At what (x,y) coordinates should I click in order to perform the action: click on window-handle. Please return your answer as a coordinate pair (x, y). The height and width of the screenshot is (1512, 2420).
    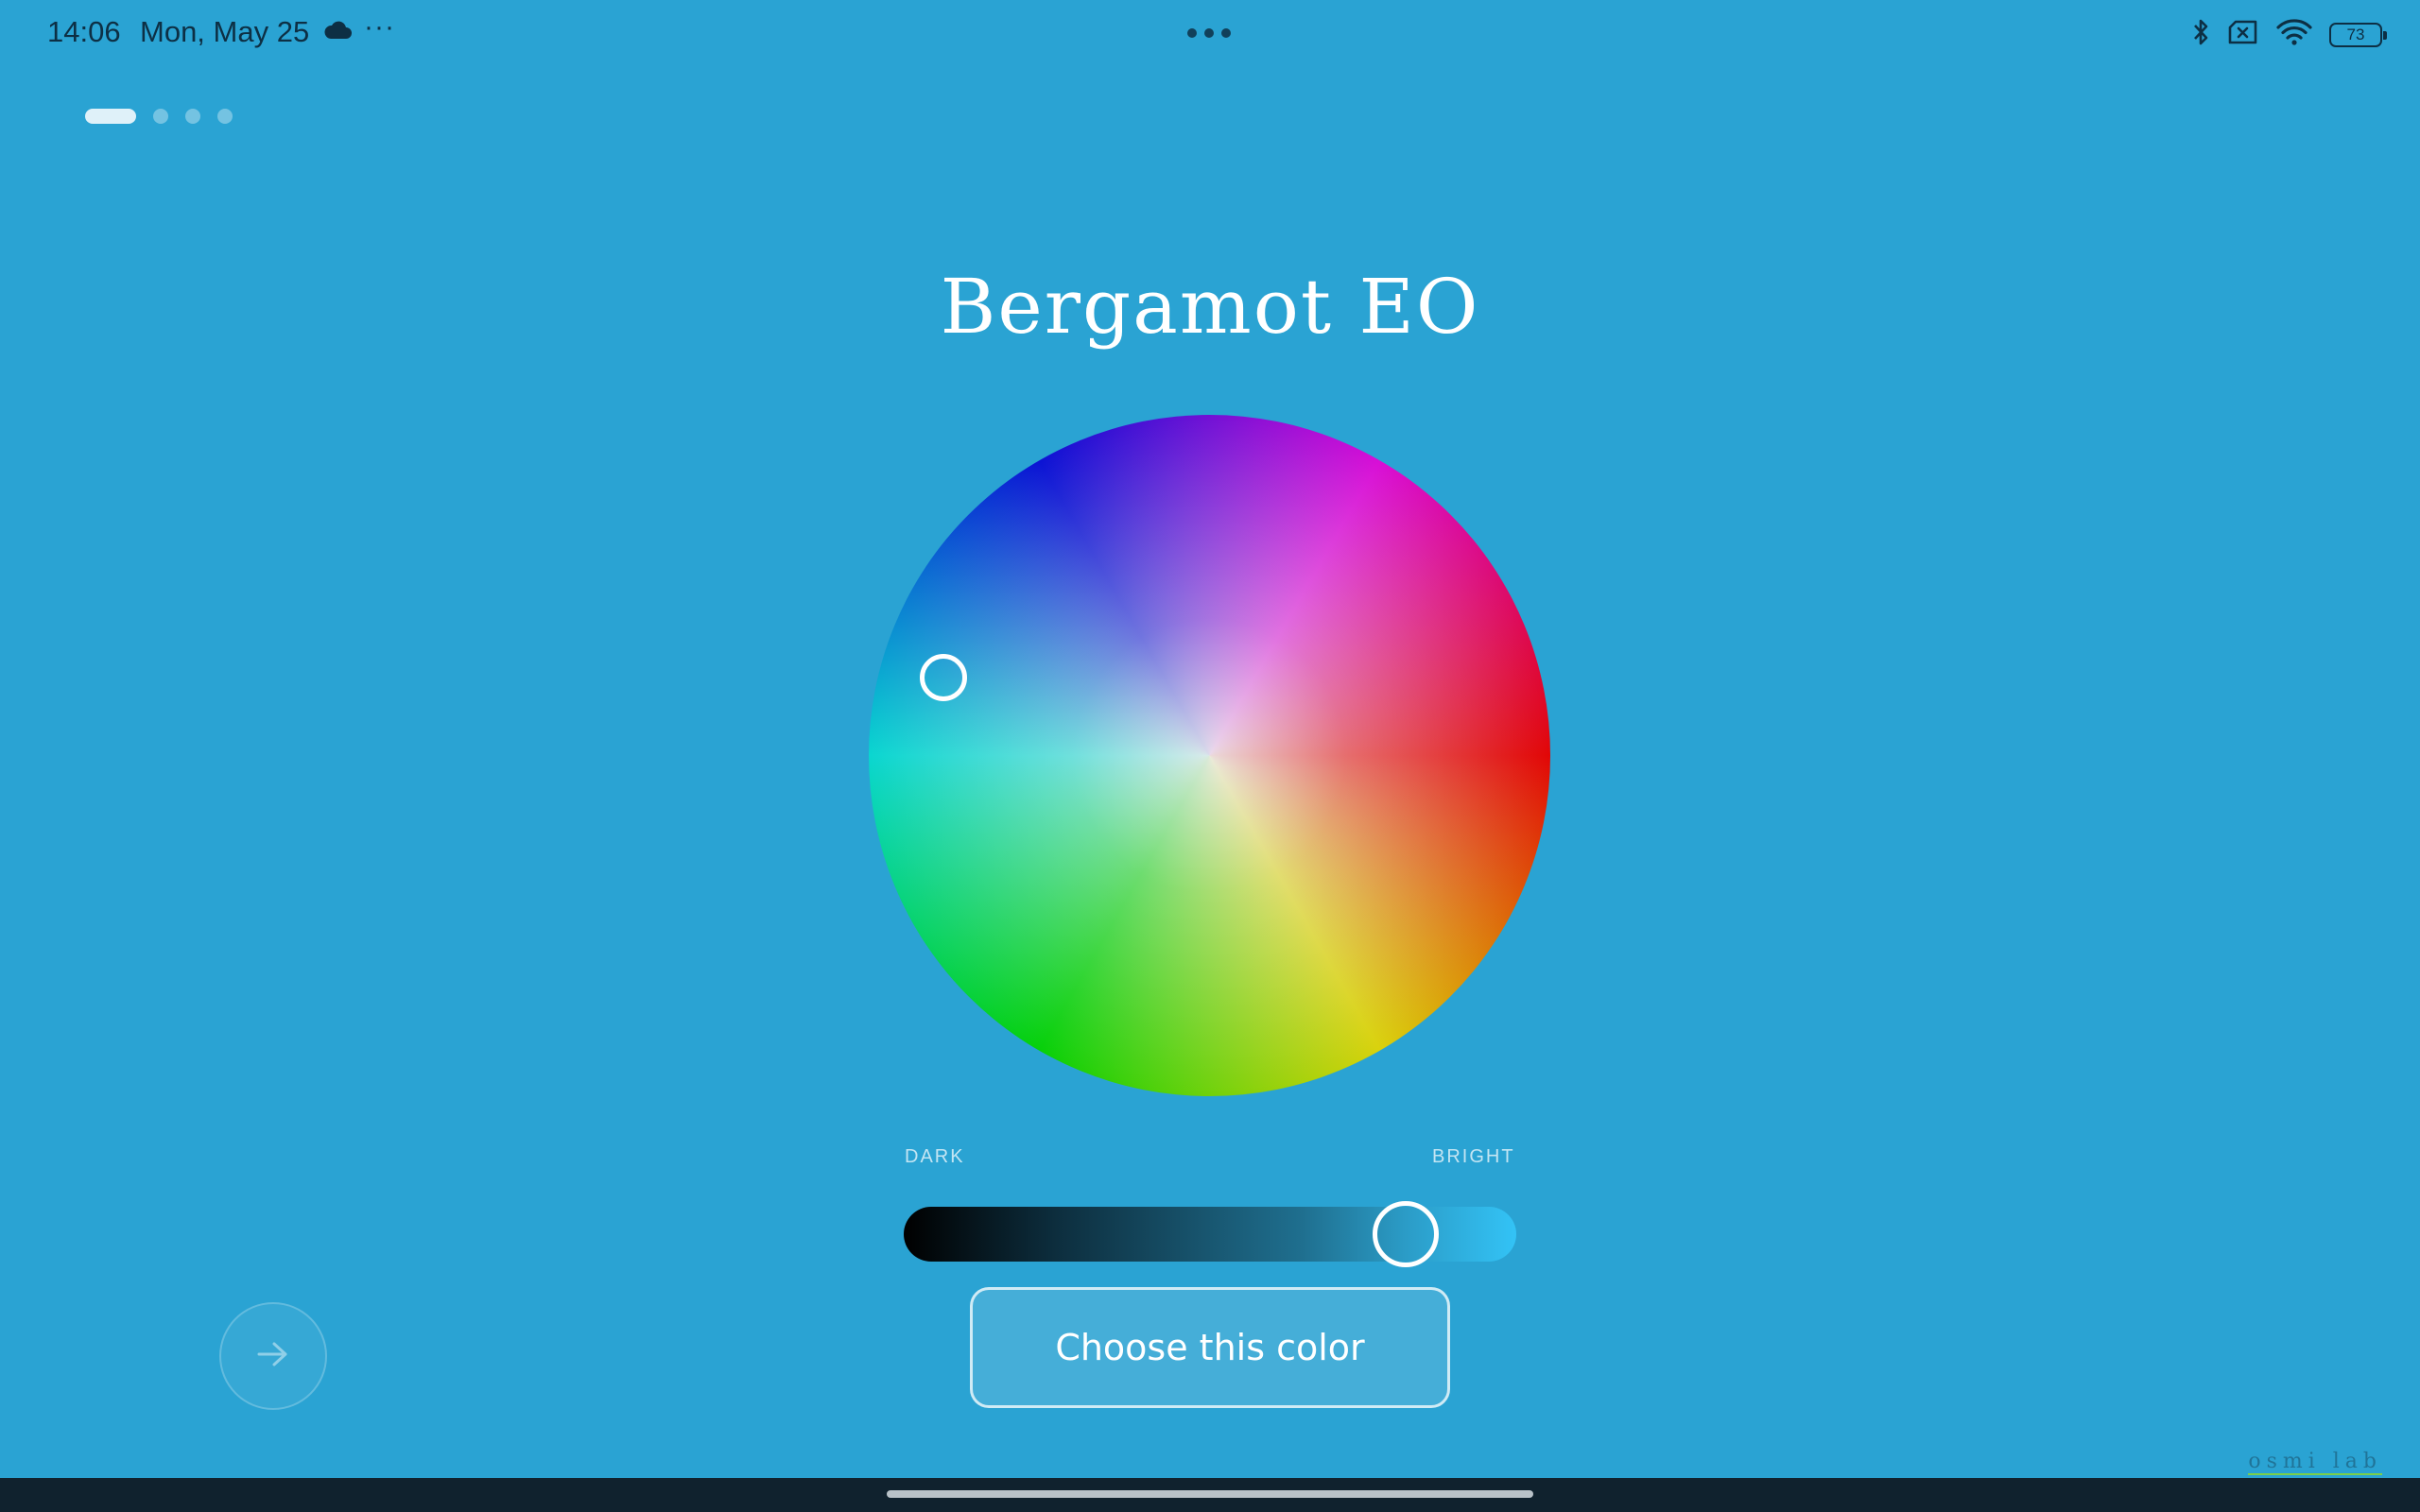
    Looking at the image, I should click on (1209, 33).